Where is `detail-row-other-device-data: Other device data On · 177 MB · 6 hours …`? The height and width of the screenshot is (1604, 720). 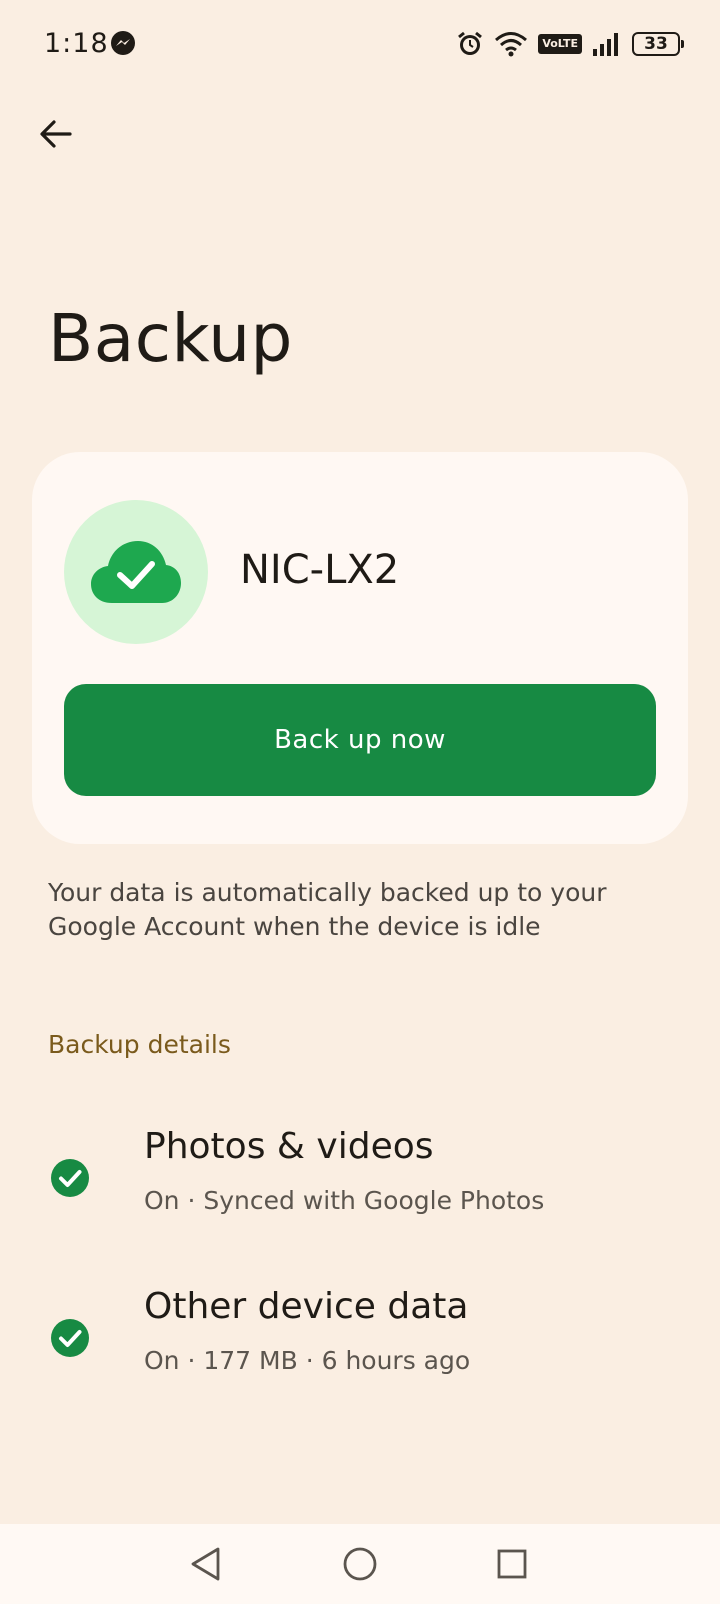 detail-row-other-device-data: Other device data On · 177 MB · 6 hours … is located at coordinates (360, 1338).